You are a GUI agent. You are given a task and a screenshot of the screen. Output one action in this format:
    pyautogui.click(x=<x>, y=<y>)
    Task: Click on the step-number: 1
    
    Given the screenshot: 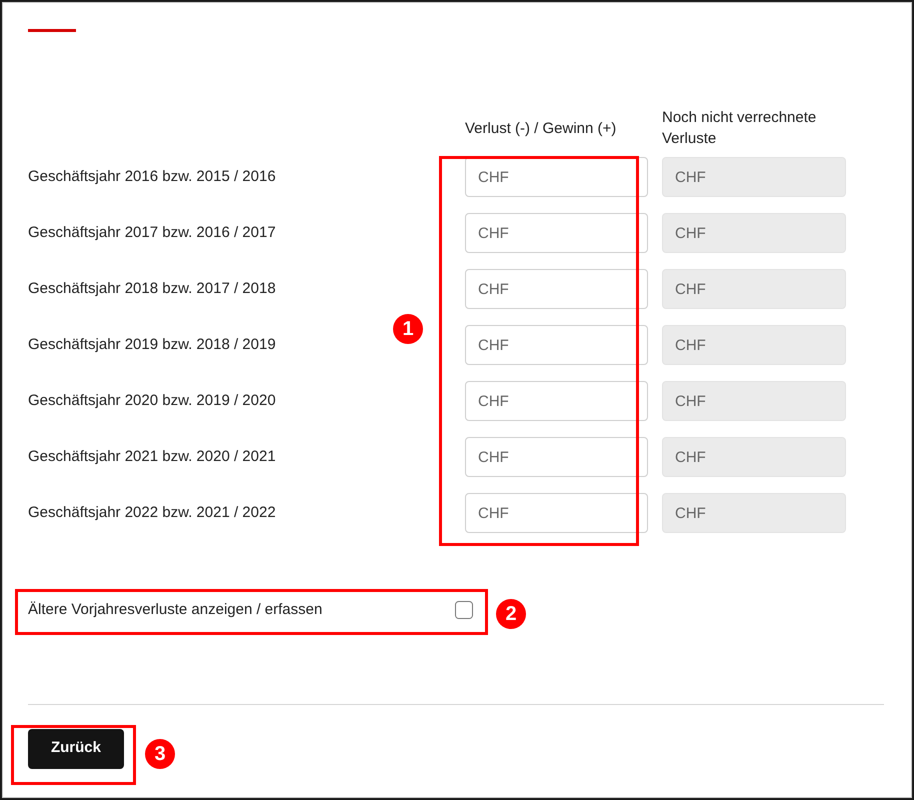 What is the action you would take?
    pyautogui.click(x=408, y=329)
    